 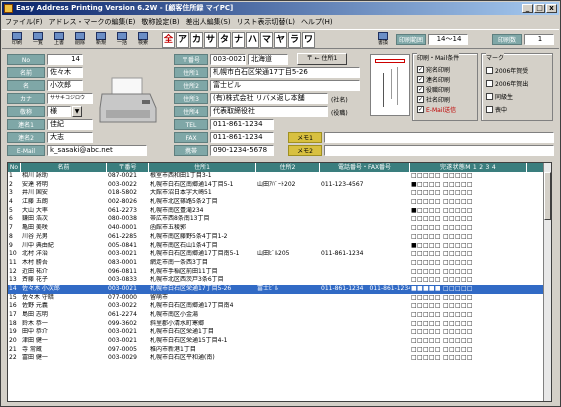 I want to click on table-row: 15 佐々木 守暗 077-0000 留萌市 □□□□□ □□□□□, so click(x=279, y=298).